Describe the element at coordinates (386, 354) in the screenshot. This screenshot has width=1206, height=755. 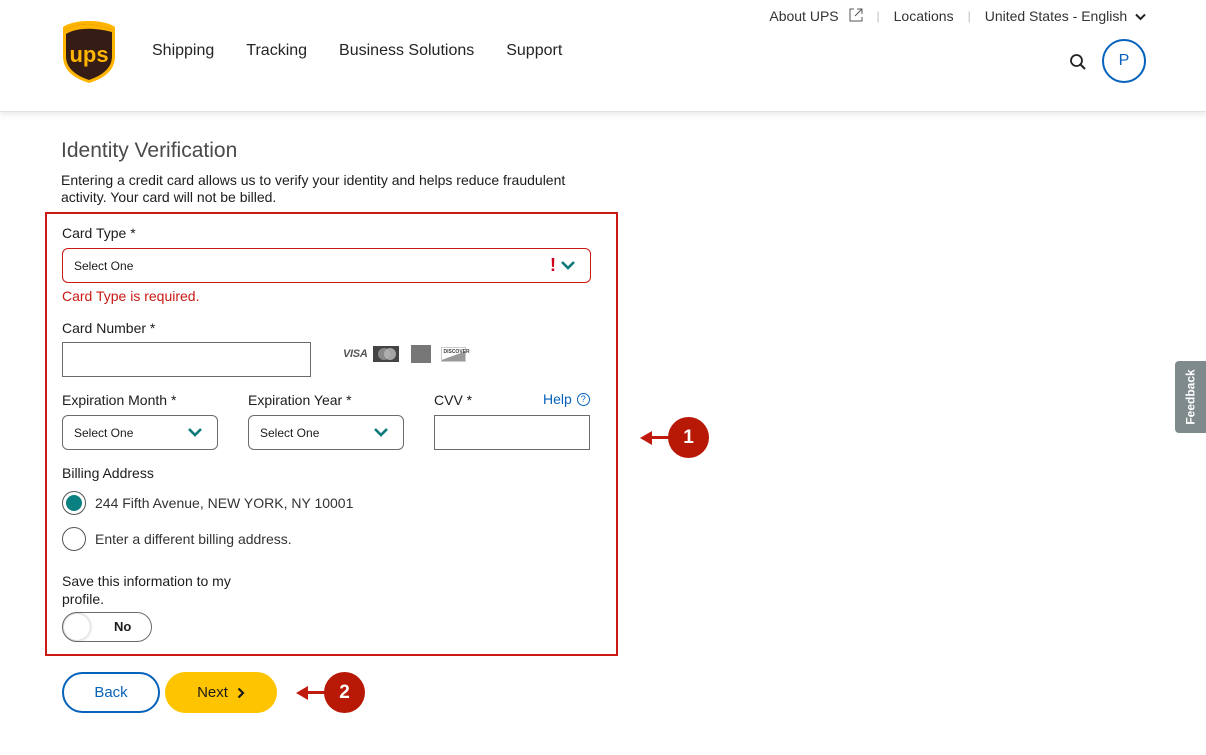
I see `mastercard-icon` at that location.